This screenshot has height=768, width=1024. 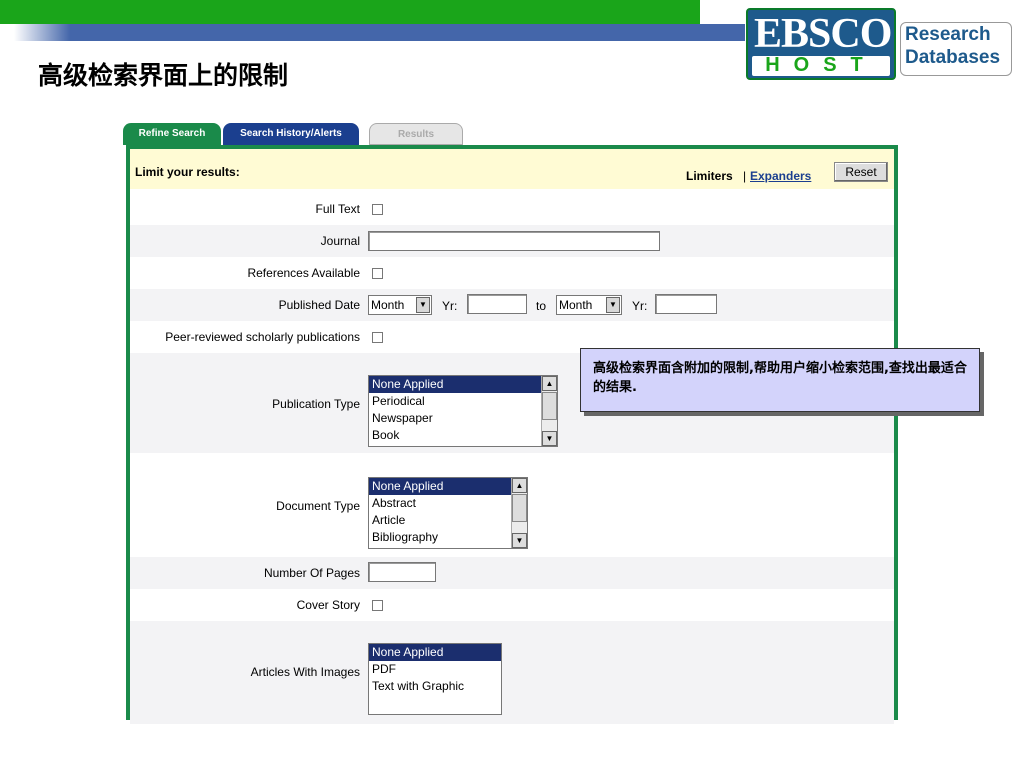 What do you see at coordinates (463, 384) in the screenshot?
I see `publication-type-option: None Applied` at bounding box center [463, 384].